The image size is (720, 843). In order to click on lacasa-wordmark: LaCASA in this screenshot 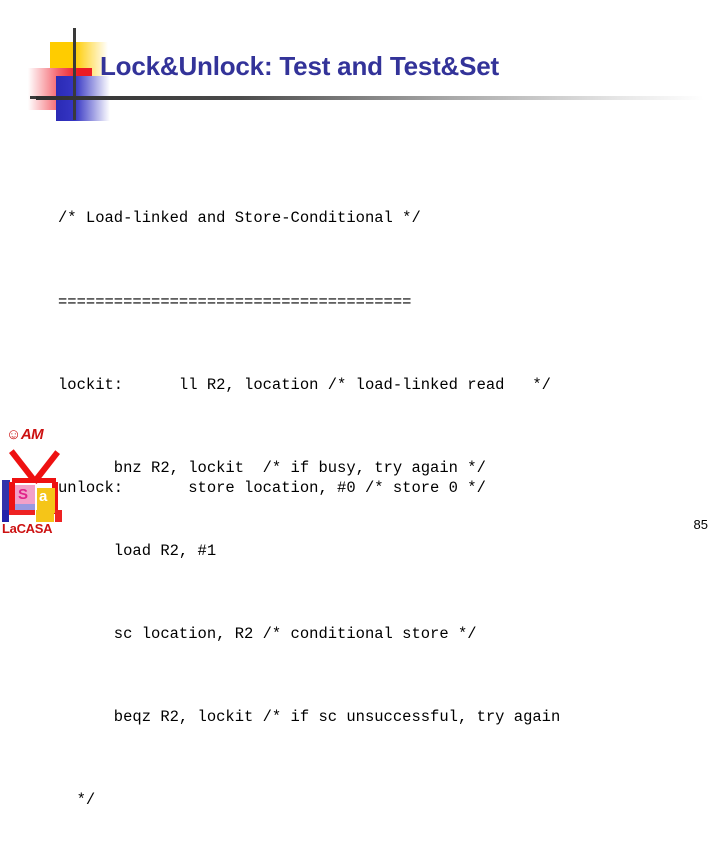, I will do `click(27, 528)`.